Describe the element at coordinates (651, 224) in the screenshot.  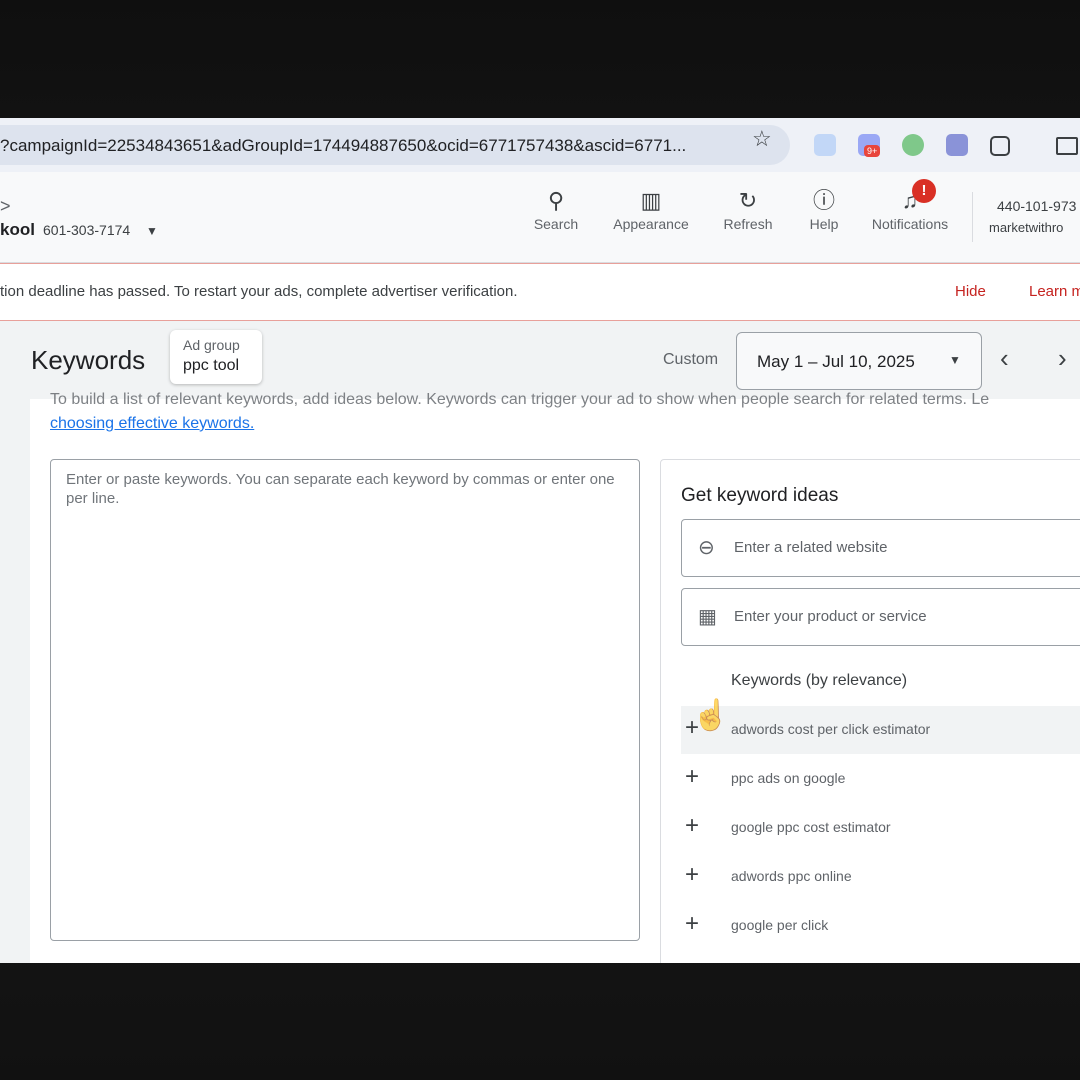
I see `header-appearance-label: Appearance` at that location.